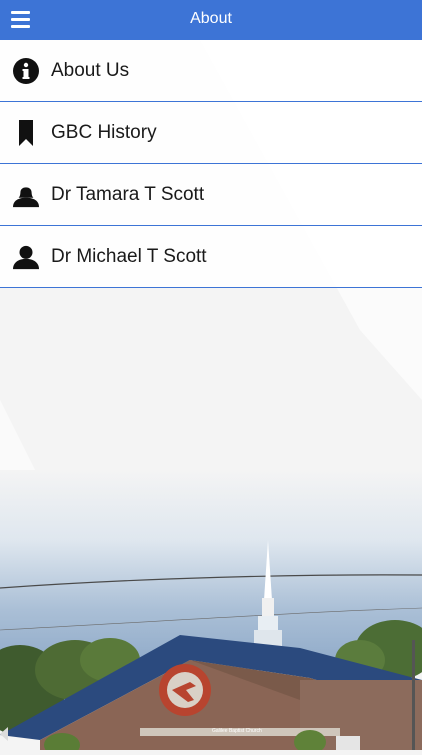 The height and width of the screenshot is (755, 422). Describe the element at coordinates (4, 734) in the screenshot. I see `back-arrow-icon` at that location.